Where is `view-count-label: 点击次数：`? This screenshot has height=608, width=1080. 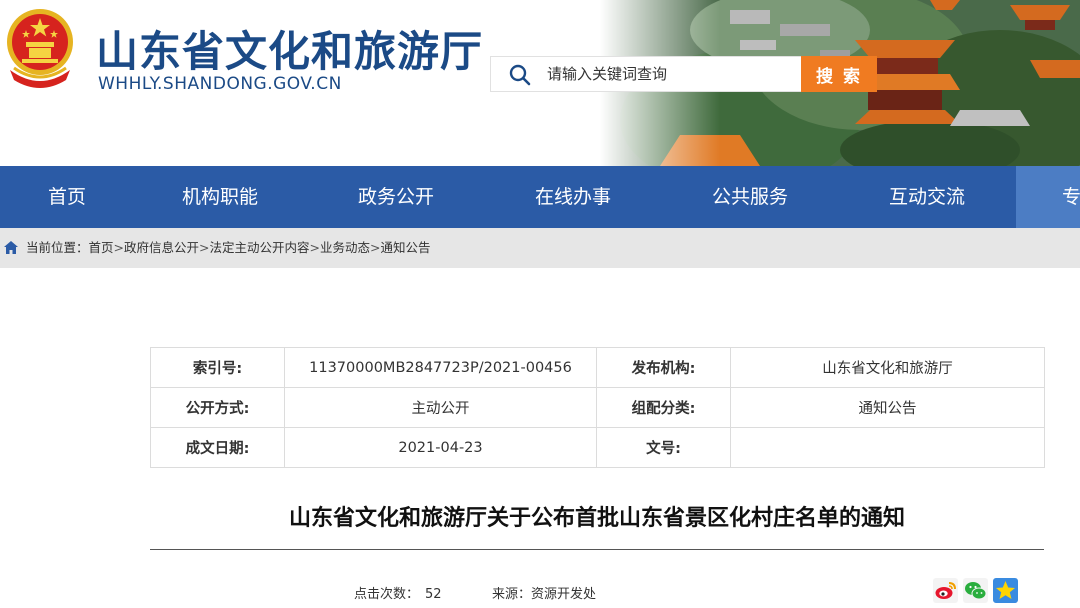 view-count-label: 点击次数： is located at coordinates (387, 594).